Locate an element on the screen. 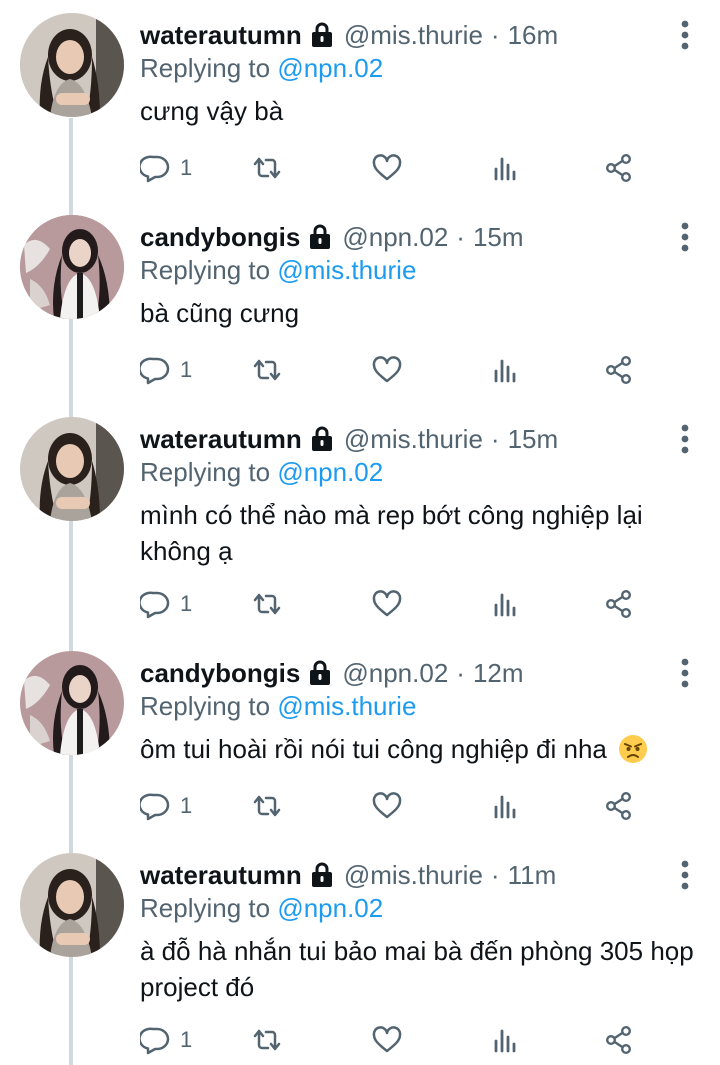 Image resolution: width=720 pixels, height=1065 pixels. timestamp: 16m is located at coordinates (533, 35).